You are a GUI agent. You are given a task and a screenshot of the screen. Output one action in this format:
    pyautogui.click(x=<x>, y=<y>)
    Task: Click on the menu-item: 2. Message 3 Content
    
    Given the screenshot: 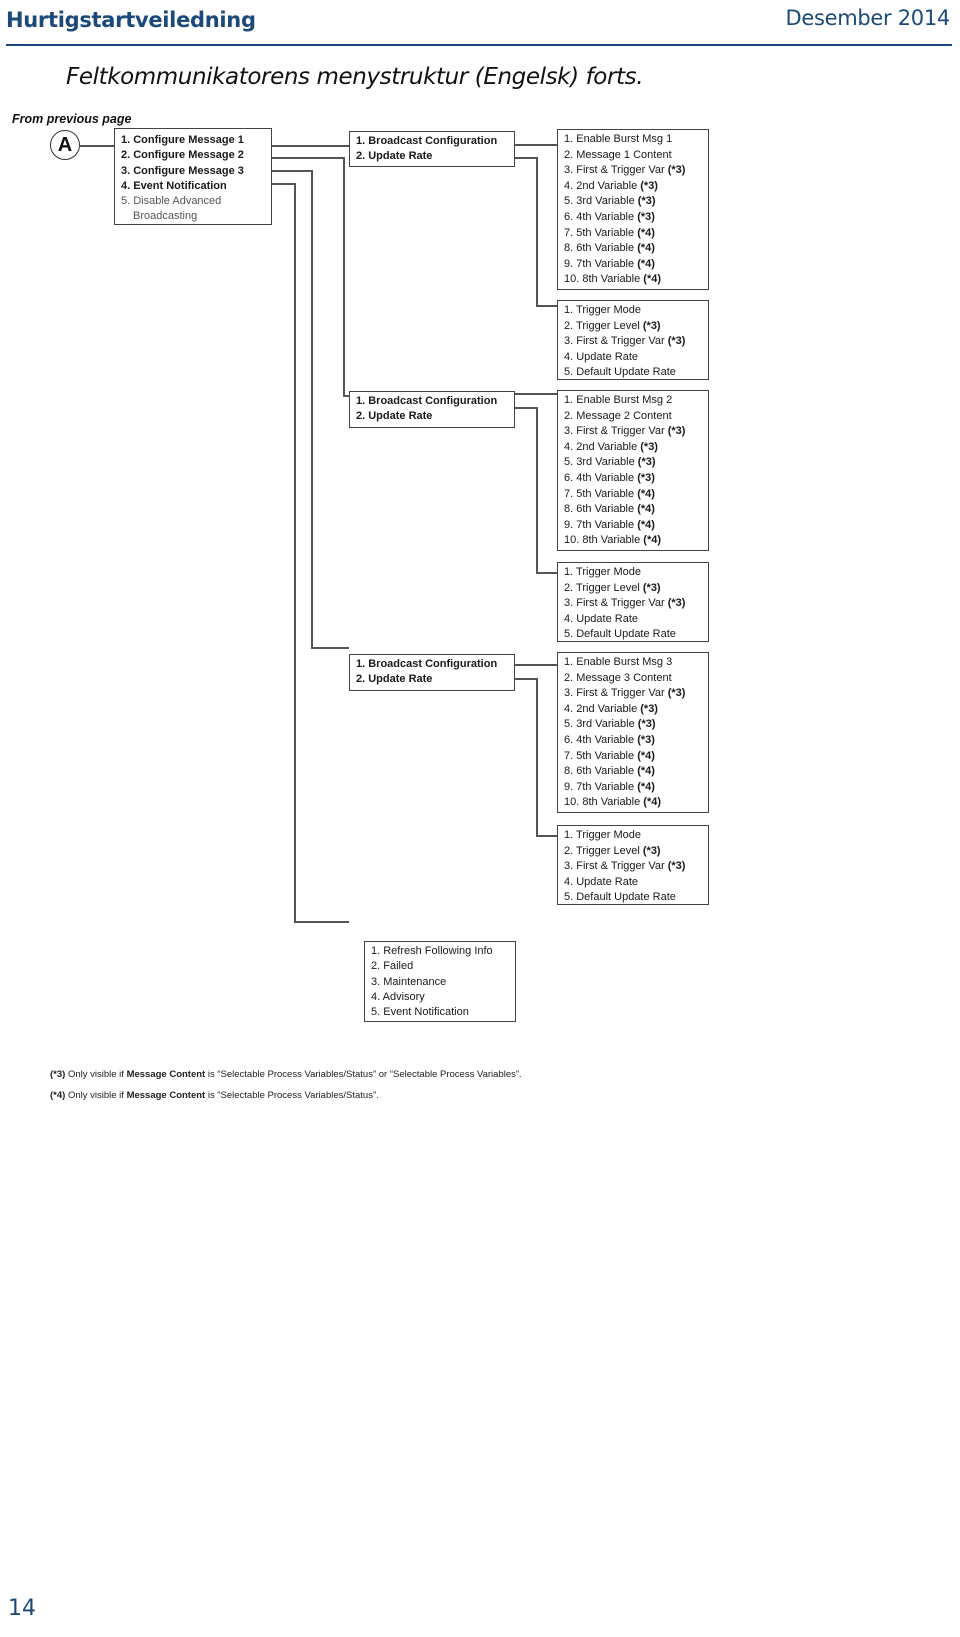 What is the action you would take?
    pyautogui.click(x=633, y=679)
    